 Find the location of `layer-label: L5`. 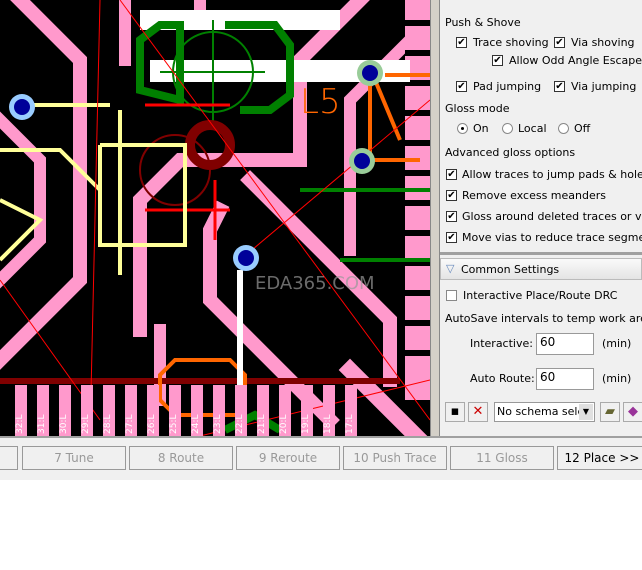

layer-label: L5 is located at coordinates (320, 102).